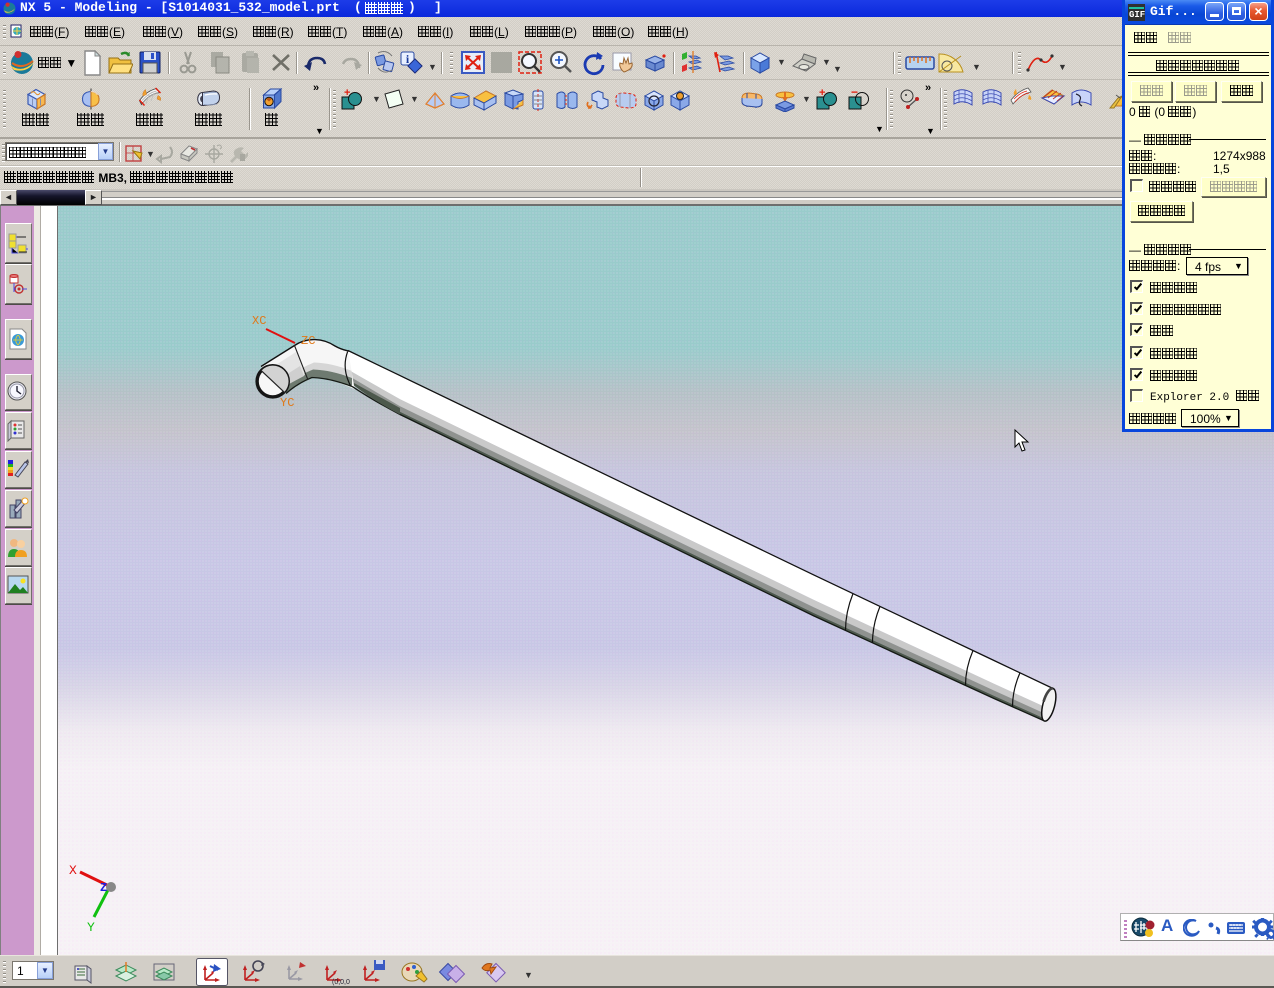 The height and width of the screenshot is (988, 1274). What do you see at coordinates (103, 888) in the screenshot?
I see `svg-text: Z` at bounding box center [103, 888].